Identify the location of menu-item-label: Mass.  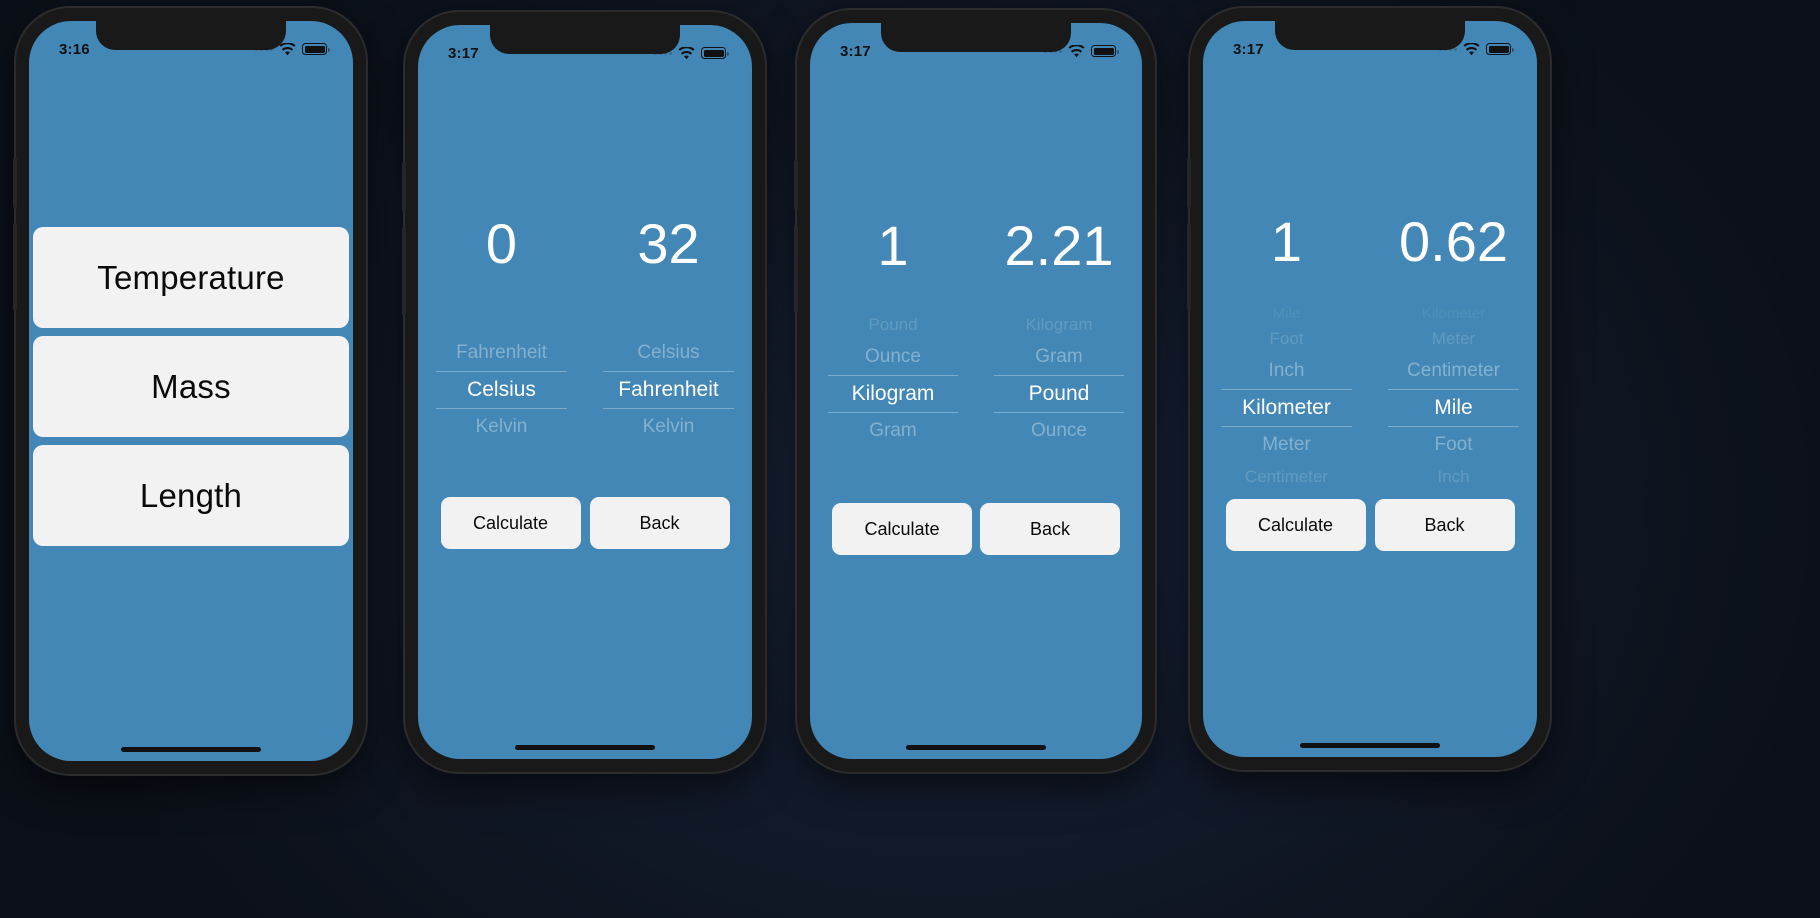
(191, 386).